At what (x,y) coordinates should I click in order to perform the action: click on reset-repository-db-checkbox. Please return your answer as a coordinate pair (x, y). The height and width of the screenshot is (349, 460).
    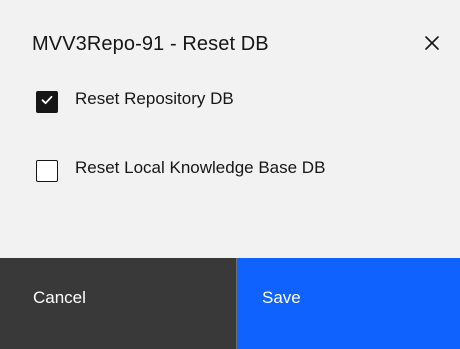
    Looking at the image, I should click on (47, 102).